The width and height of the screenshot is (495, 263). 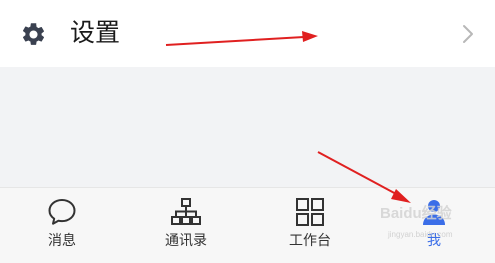 I want to click on settings-label: 设置, so click(x=95, y=32).